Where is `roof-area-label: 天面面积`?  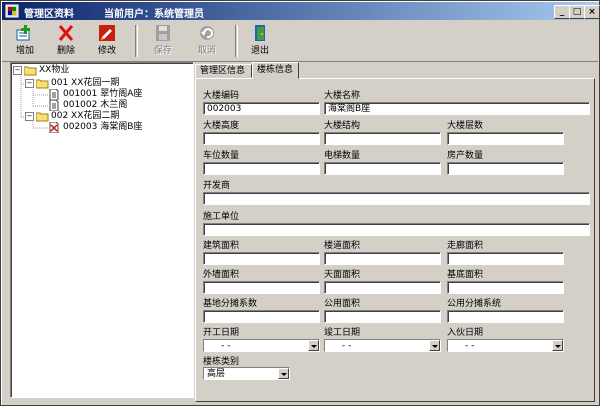 roof-area-label: 天面面积 is located at coordinates (342, 275).